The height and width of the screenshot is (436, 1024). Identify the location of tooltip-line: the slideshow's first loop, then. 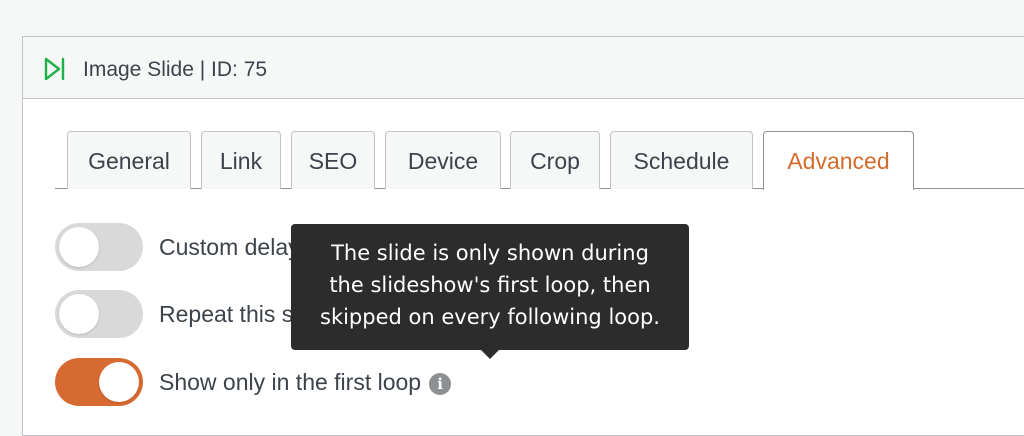
(490, 285).